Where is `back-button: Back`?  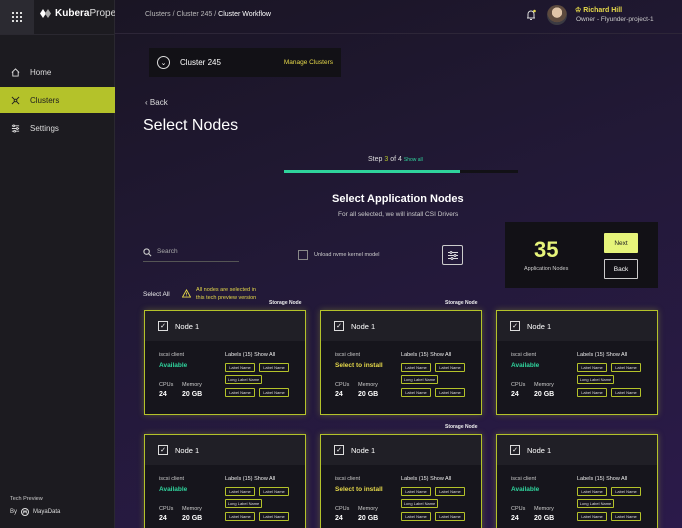
back-button: Back is located at coordinates (621, 269).